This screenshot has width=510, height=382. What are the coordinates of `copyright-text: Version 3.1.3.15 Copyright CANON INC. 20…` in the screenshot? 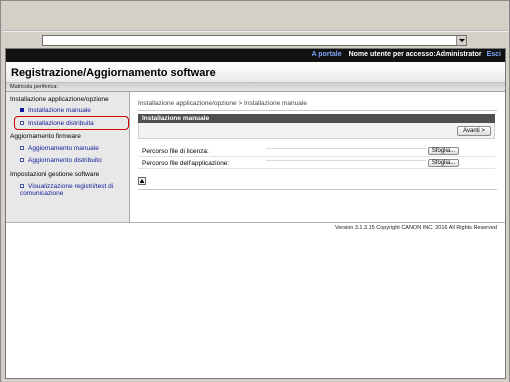 It's located at (415, 228).